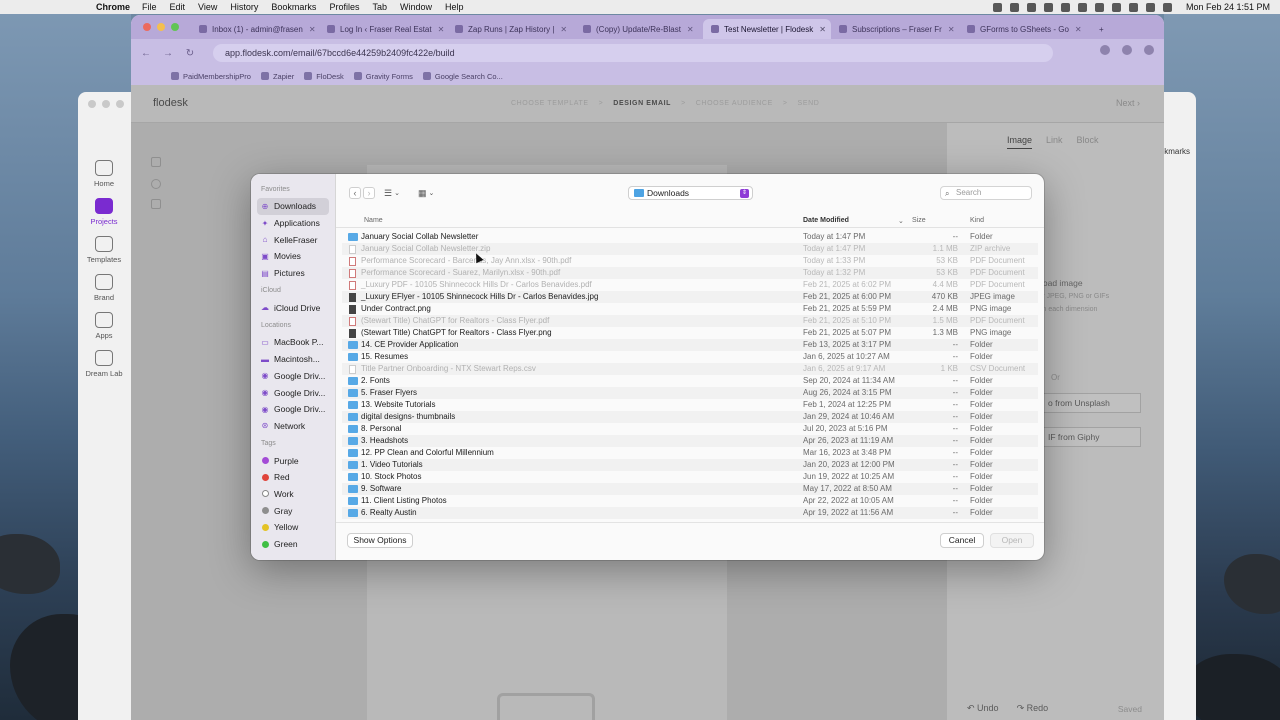  I want to click on tab-flodesk-newsletter: Test Newsletter | Flodesk ✕, so click(767, 29).